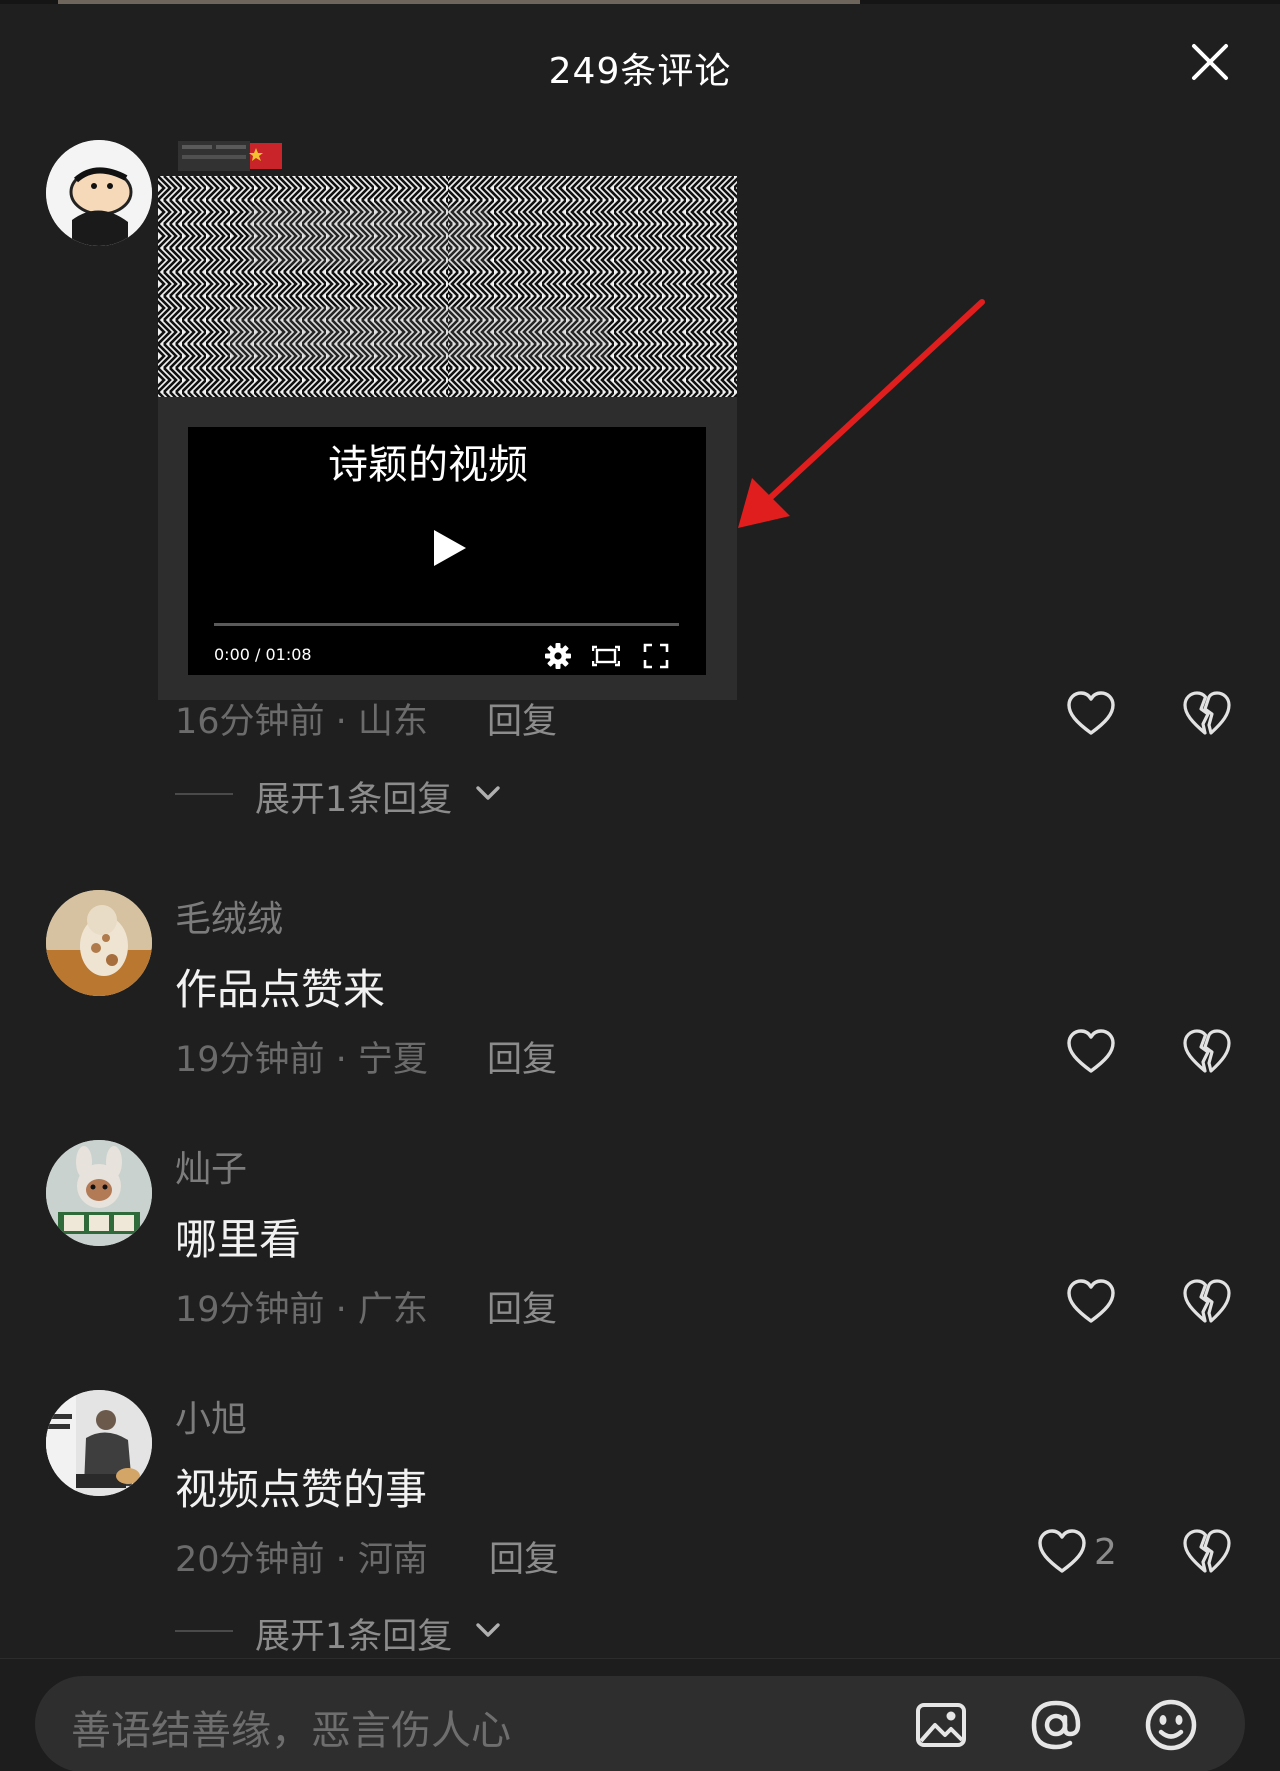  Describe the element at coordinates (230, 156) in the screenshot. I see `username-blurred` at that location.